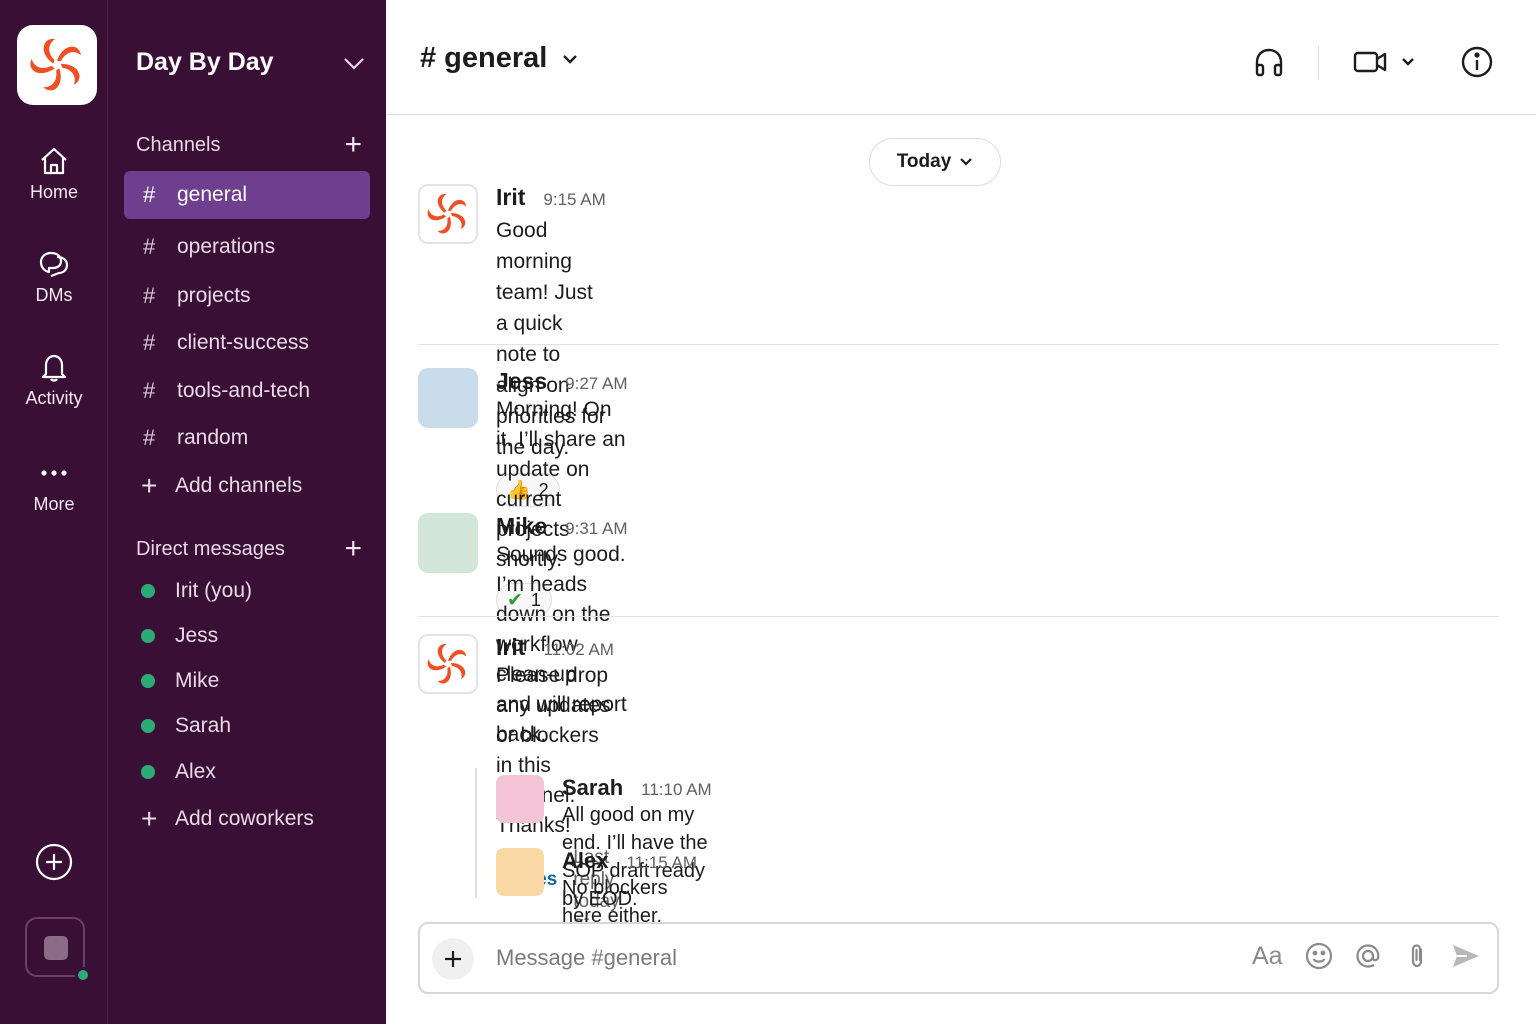  What do you see at coordinates (214, 295) in the screenshot?
I see `channel-item-label: projects` at bounding box center [214, 295].